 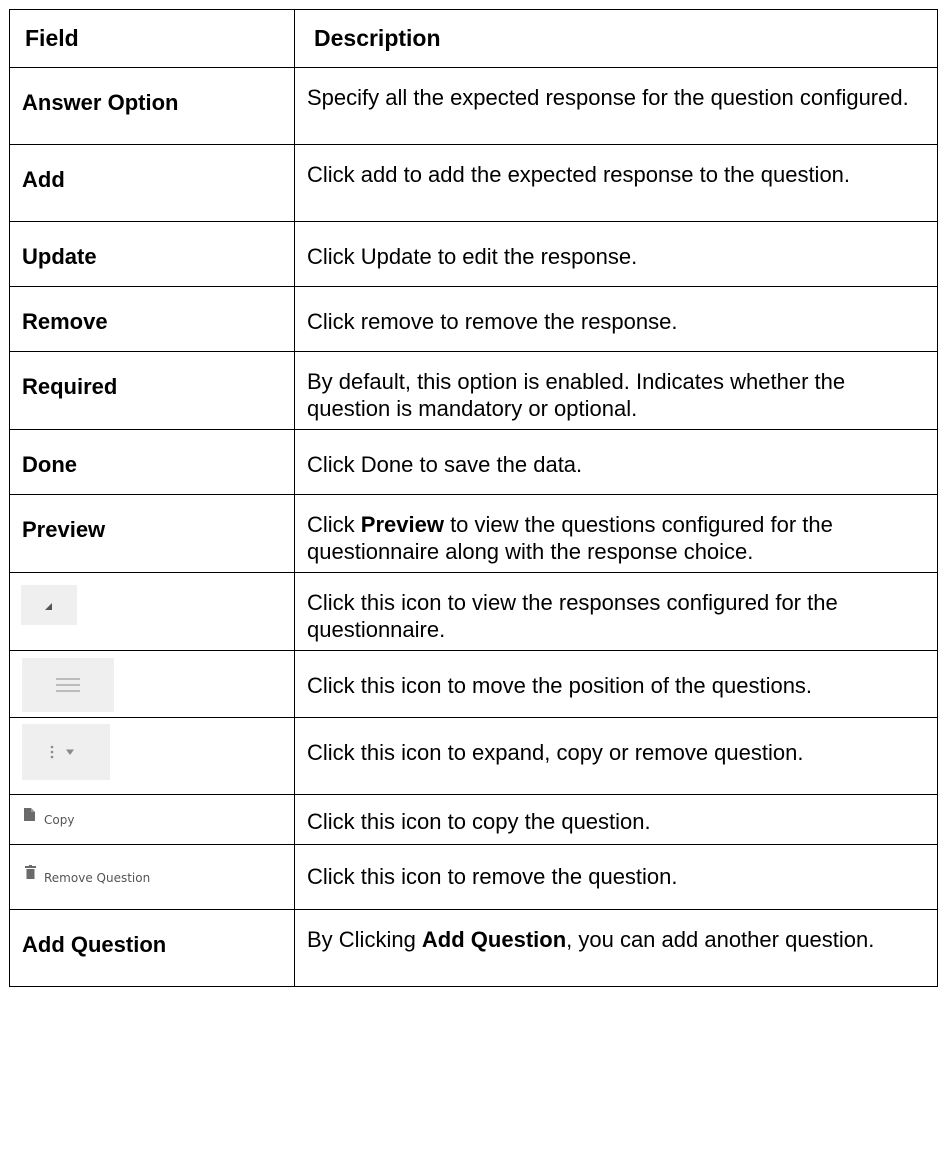 I want to click on icon-cell: Copy, so click(x=152, y=819).